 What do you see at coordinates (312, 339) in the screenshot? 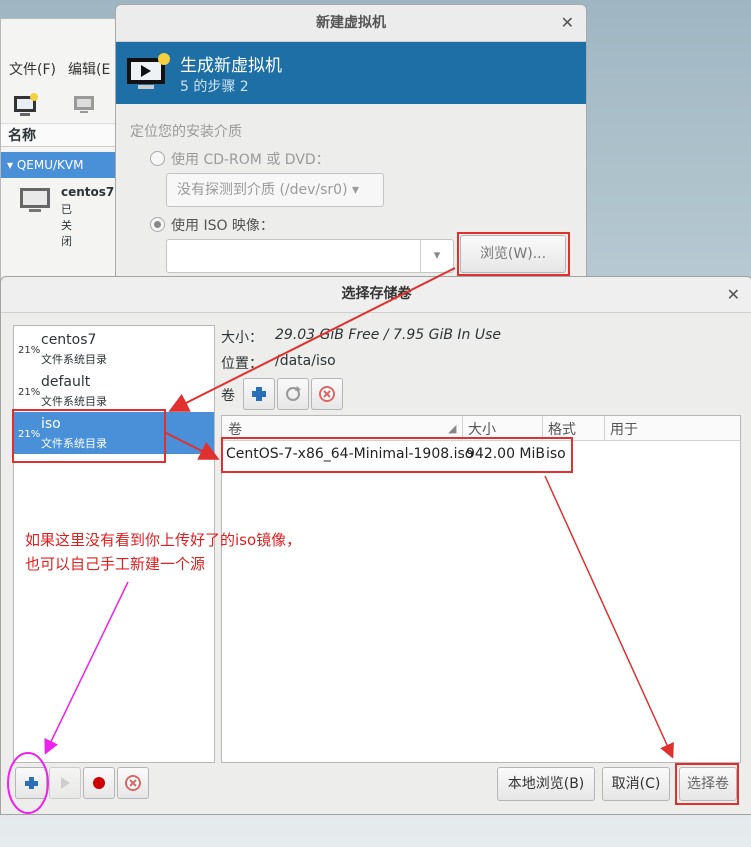
I see `arrow-browse-to-pool` at bounding box center [312, 339].